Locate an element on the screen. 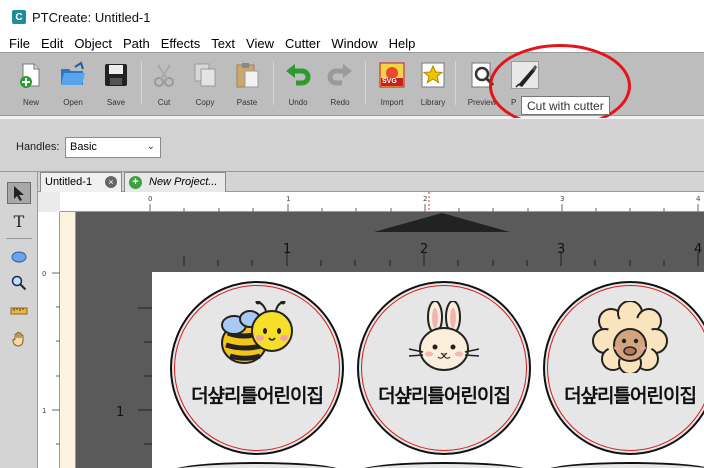 This screenshot has height=468, width=704. copy-button: Copy is located at coordinates (205, 87).